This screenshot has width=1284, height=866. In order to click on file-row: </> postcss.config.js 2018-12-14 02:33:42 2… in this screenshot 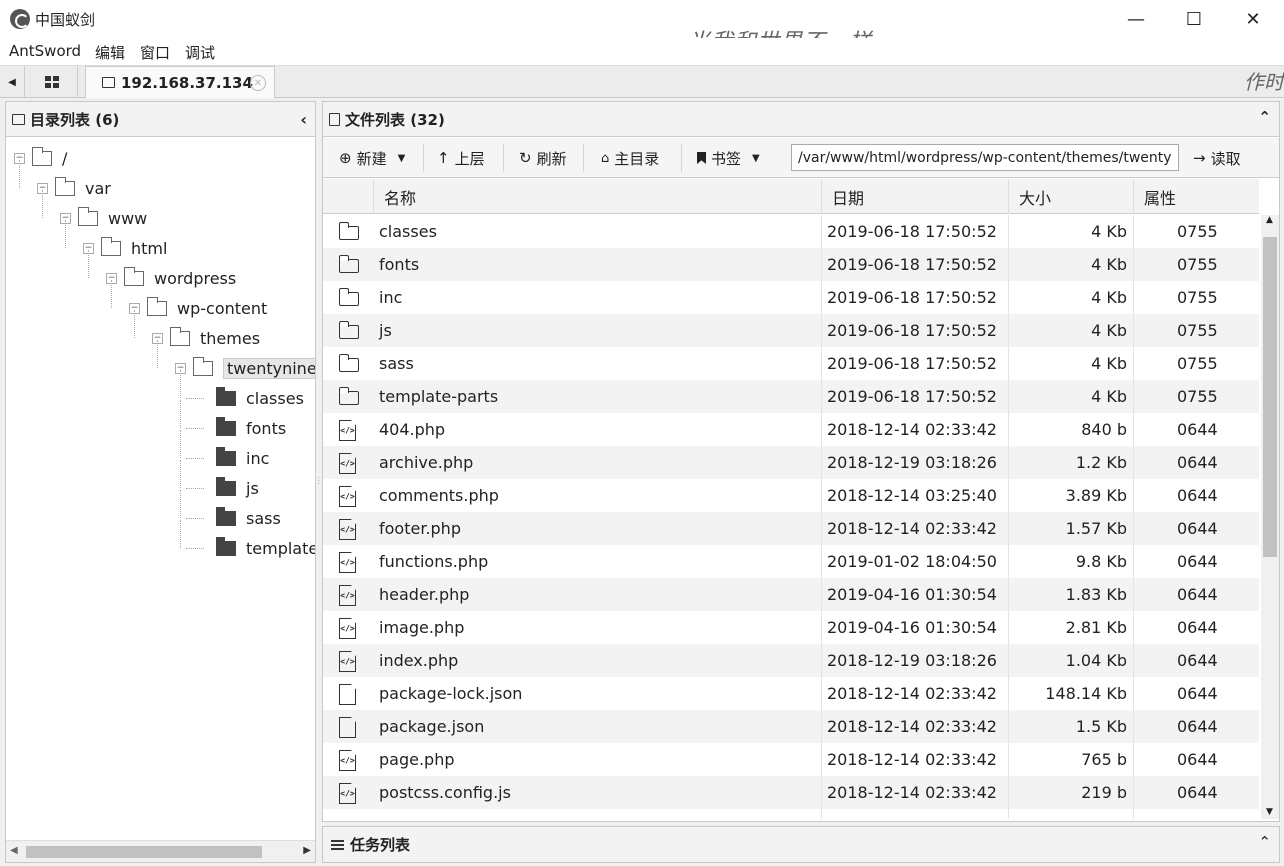, I will do `click(791, 792)`.